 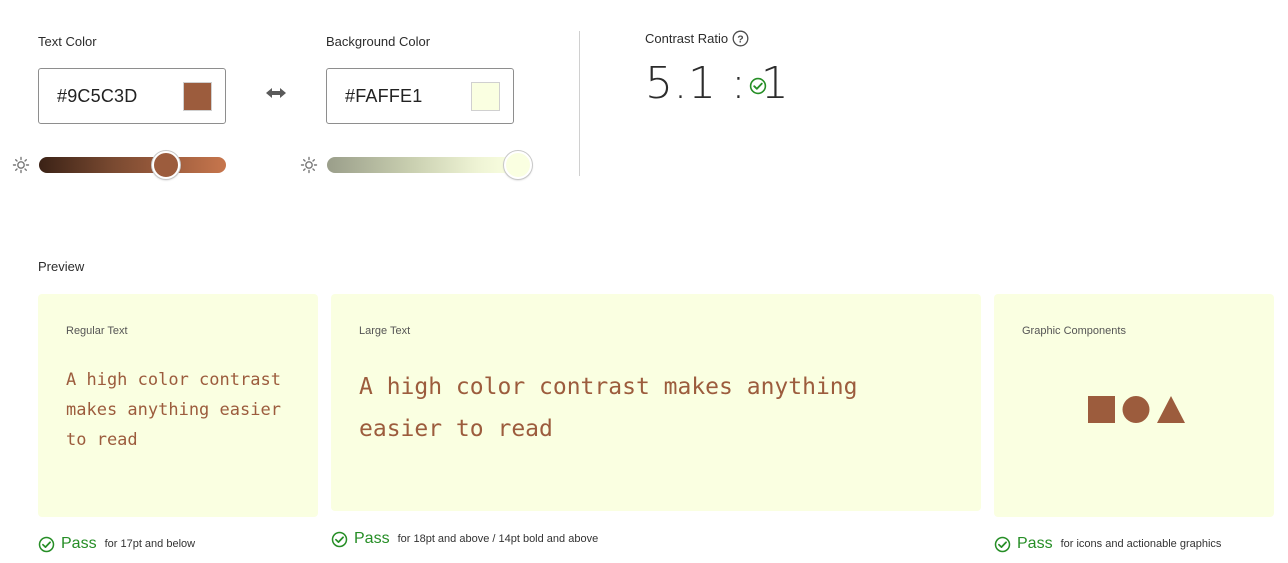 What do you see at coordinates (385, 331) in the screenshot?
I see `large-text-label: Large Text` at bounding box center [385, 331].